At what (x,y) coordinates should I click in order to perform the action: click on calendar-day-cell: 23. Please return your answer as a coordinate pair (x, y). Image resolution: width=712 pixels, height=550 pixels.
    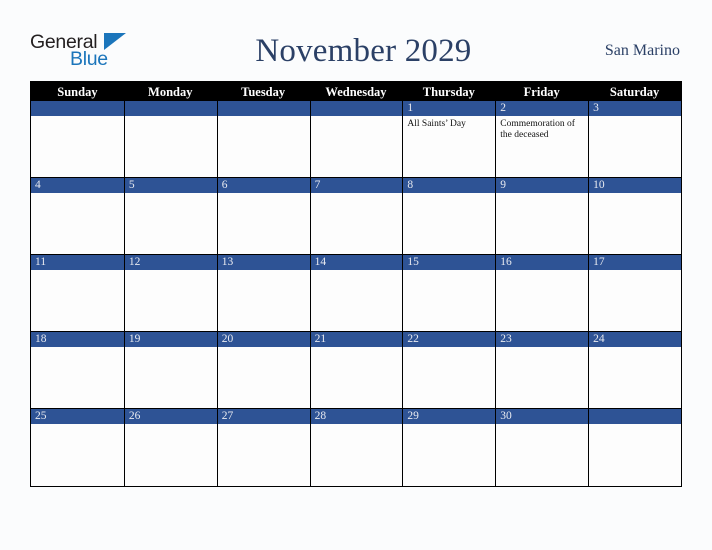
    Looking at the image, I should click on (542, 370).